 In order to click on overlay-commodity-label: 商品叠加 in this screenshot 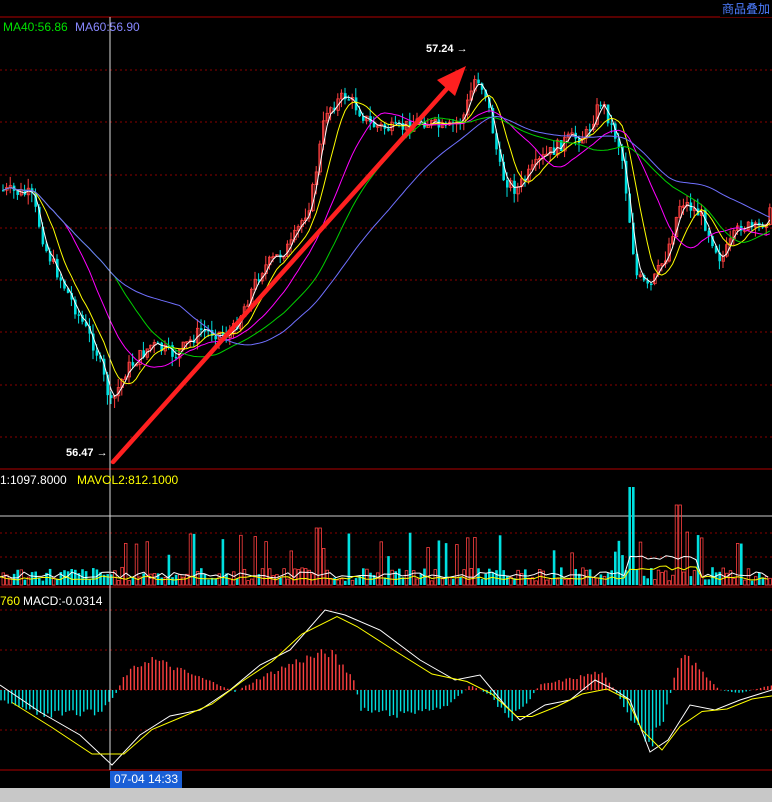, I will do `click(745, 8)`.